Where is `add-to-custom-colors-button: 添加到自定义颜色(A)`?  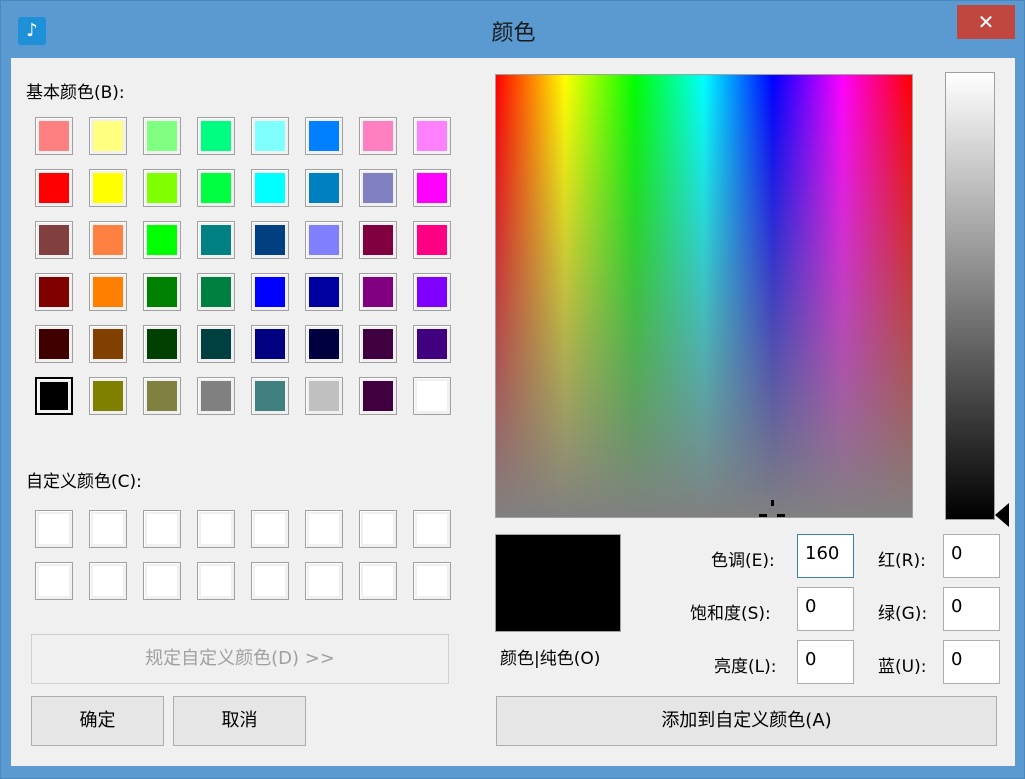
add-to-custom-colors-button: 添加到自定义颜色(A) is located at coordinates (746, 721).